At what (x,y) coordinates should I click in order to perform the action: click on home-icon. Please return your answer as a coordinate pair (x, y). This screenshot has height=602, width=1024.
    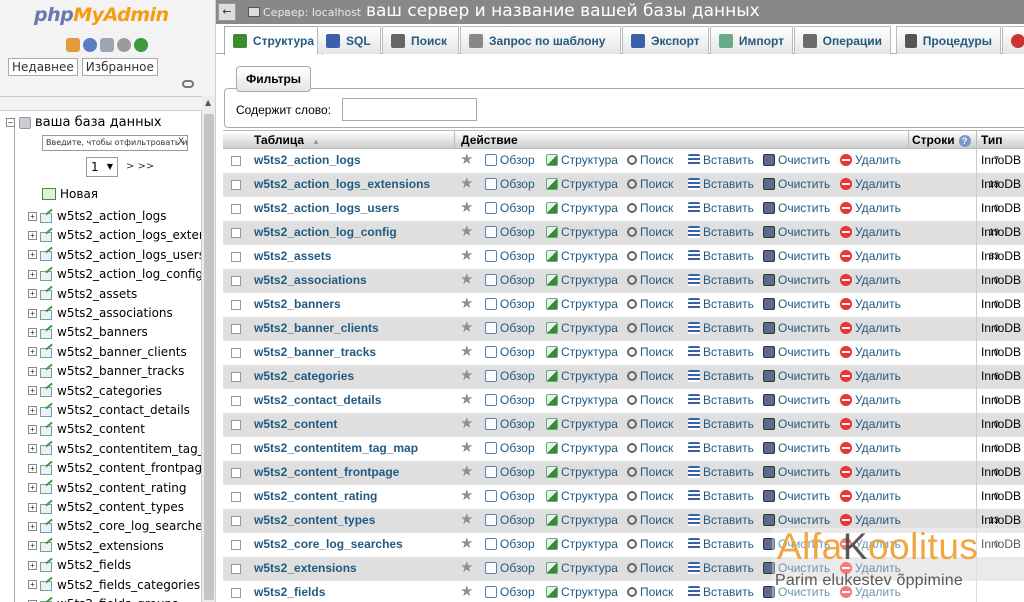
    Looking at the image, I should click on (73, 45).